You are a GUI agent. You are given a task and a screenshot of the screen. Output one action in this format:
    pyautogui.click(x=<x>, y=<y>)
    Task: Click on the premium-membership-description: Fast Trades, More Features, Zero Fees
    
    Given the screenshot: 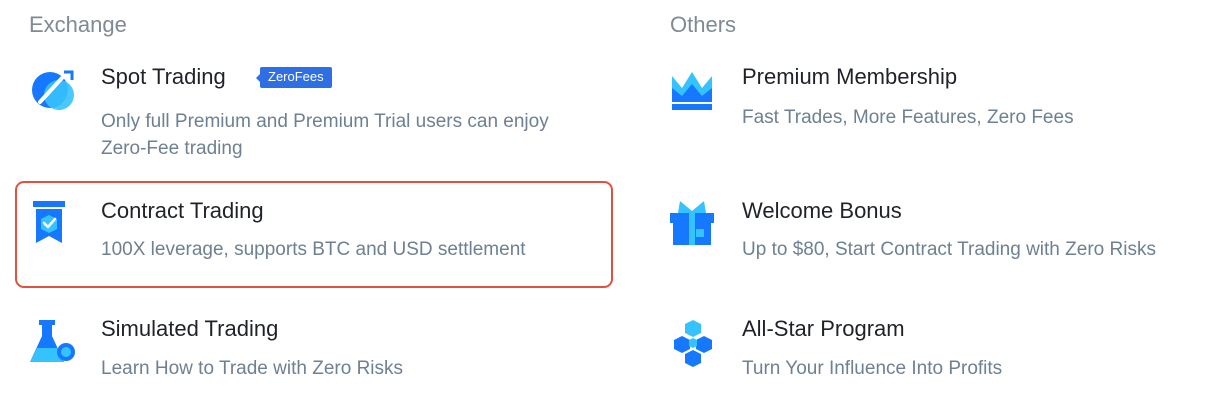 What is the action you would take?
    pyautogui.click(x=908, y=117)
    